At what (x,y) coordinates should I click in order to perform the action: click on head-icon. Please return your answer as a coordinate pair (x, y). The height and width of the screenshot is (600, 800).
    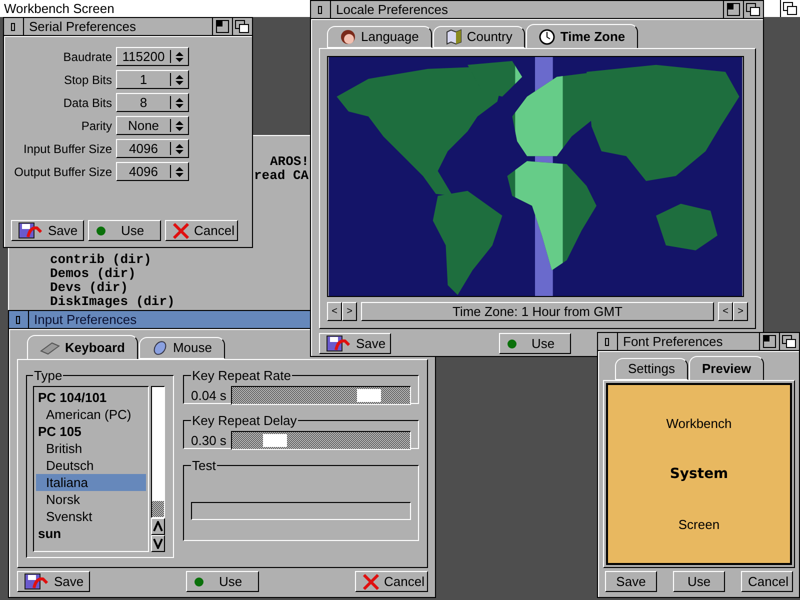
    Looking at the image, I should click on (348, 37).